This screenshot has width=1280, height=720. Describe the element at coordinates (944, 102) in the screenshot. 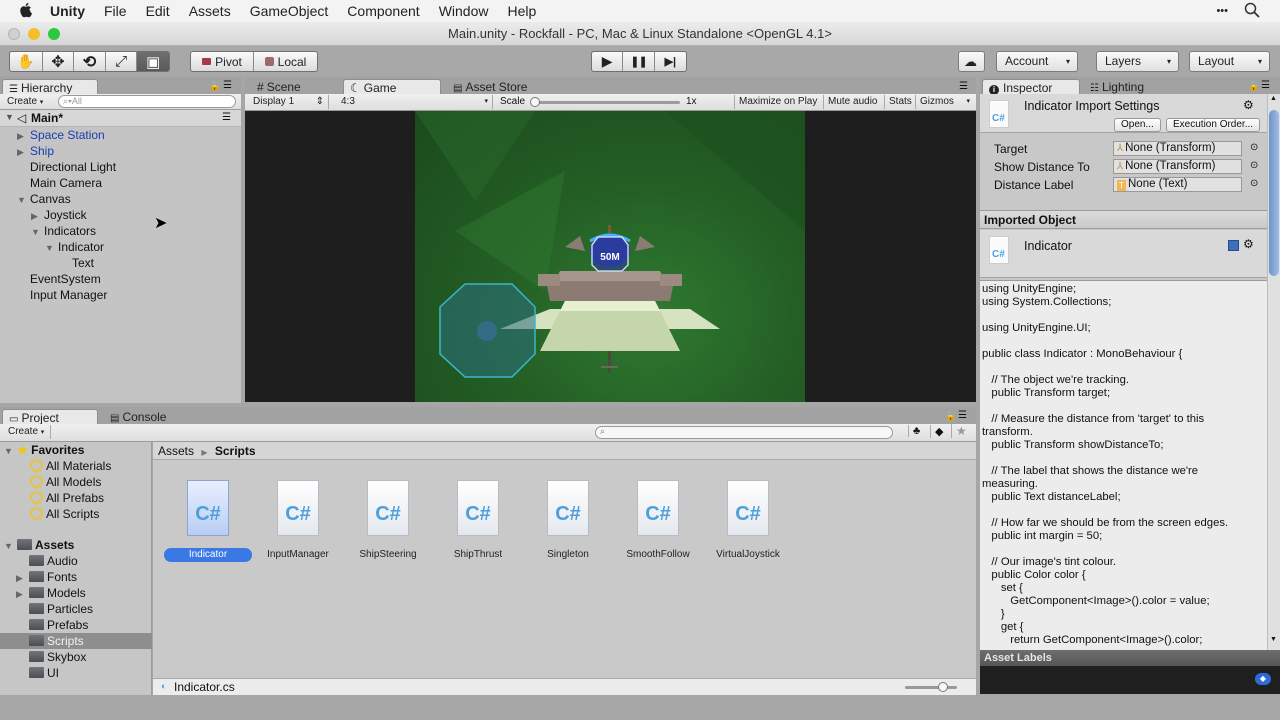

I see `gizmos-dropdown: Gizmos ▾` at that location.